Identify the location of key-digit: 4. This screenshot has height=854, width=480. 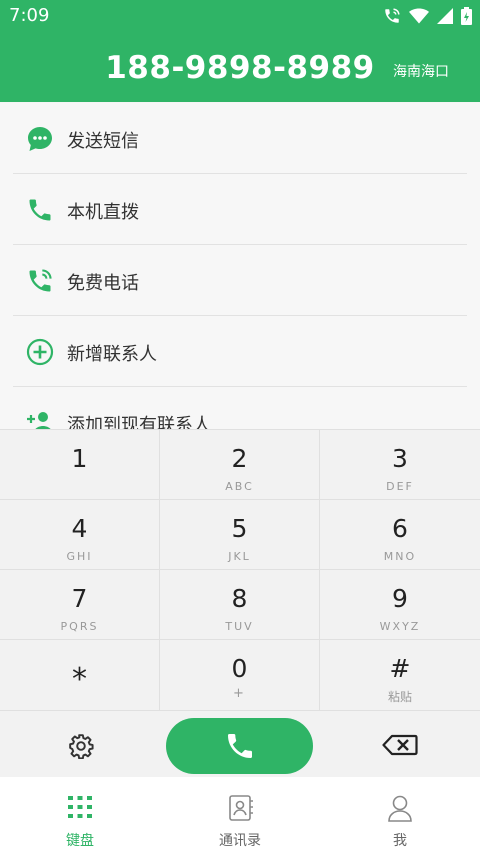
(79, 528).